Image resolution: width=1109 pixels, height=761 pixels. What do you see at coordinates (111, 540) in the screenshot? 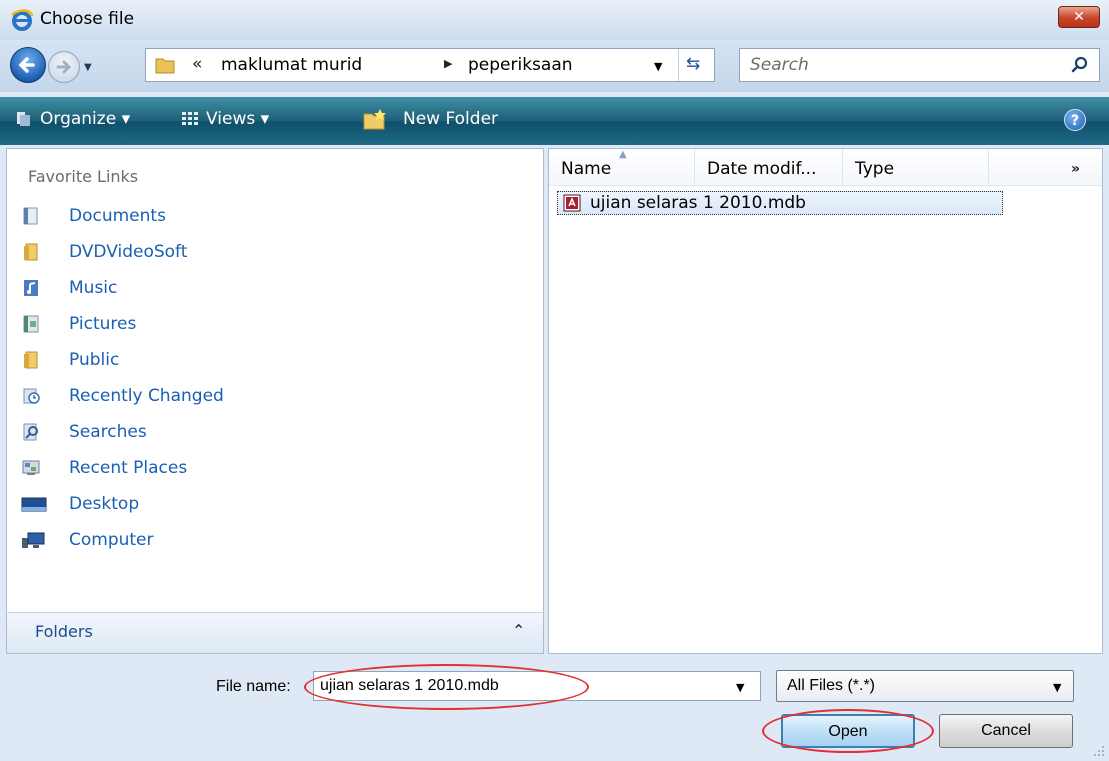
I see `favorite-link-label: Computer` at bounding box center [111, 540].